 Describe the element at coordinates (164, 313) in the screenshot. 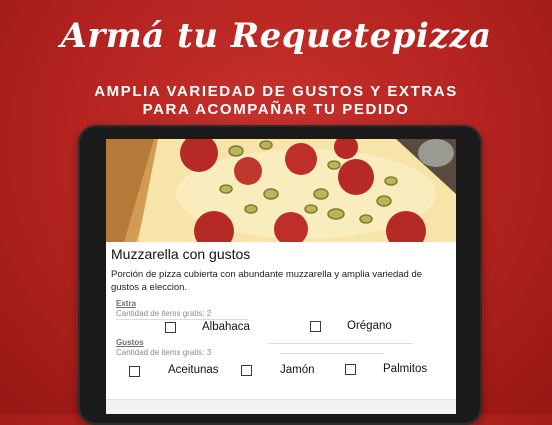

I see `section-extra-hint: Cantidad de items gratis: 2` at that location.